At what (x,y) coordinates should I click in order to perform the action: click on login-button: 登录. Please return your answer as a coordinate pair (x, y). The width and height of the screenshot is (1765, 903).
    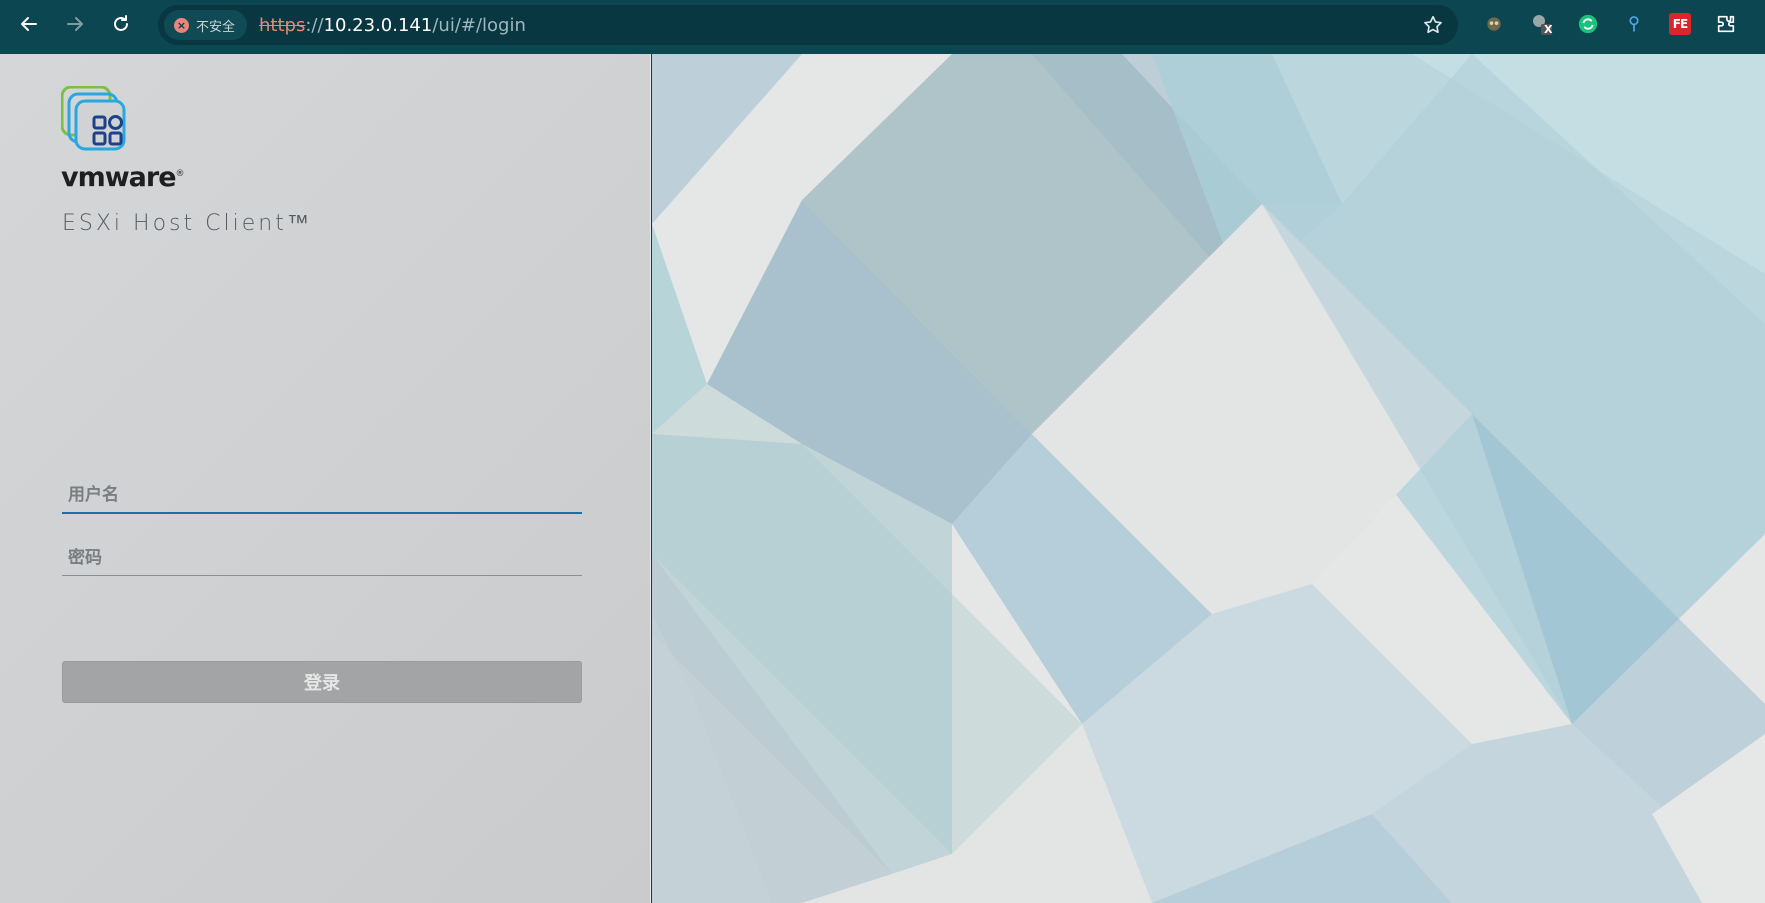
    Looking at the image, I should click on (322, 682).